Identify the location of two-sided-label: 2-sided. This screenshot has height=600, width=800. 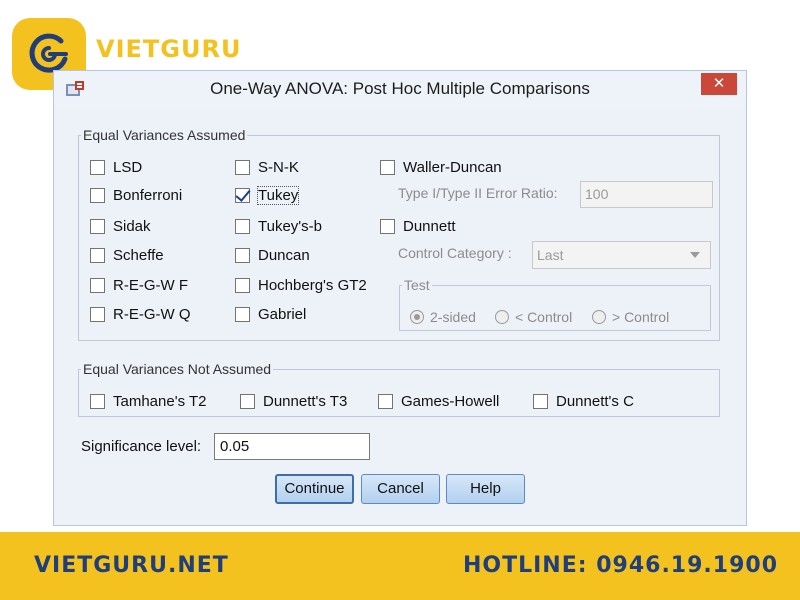
(453, 317).